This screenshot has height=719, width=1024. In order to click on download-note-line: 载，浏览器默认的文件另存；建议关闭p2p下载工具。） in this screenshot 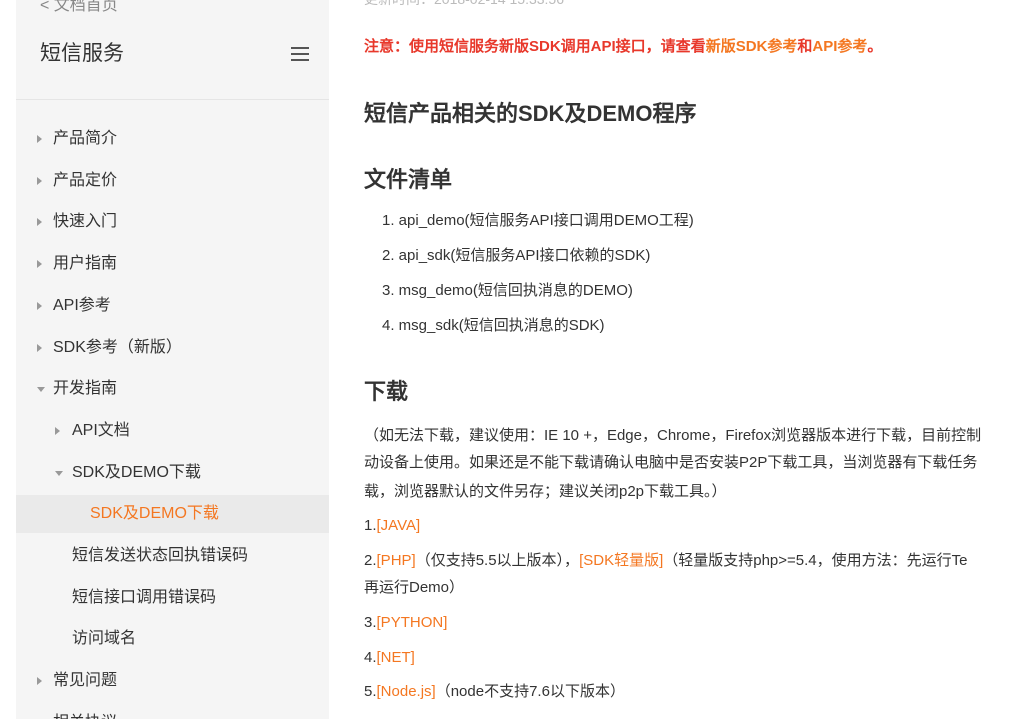, I will do `click(545, 491)`.